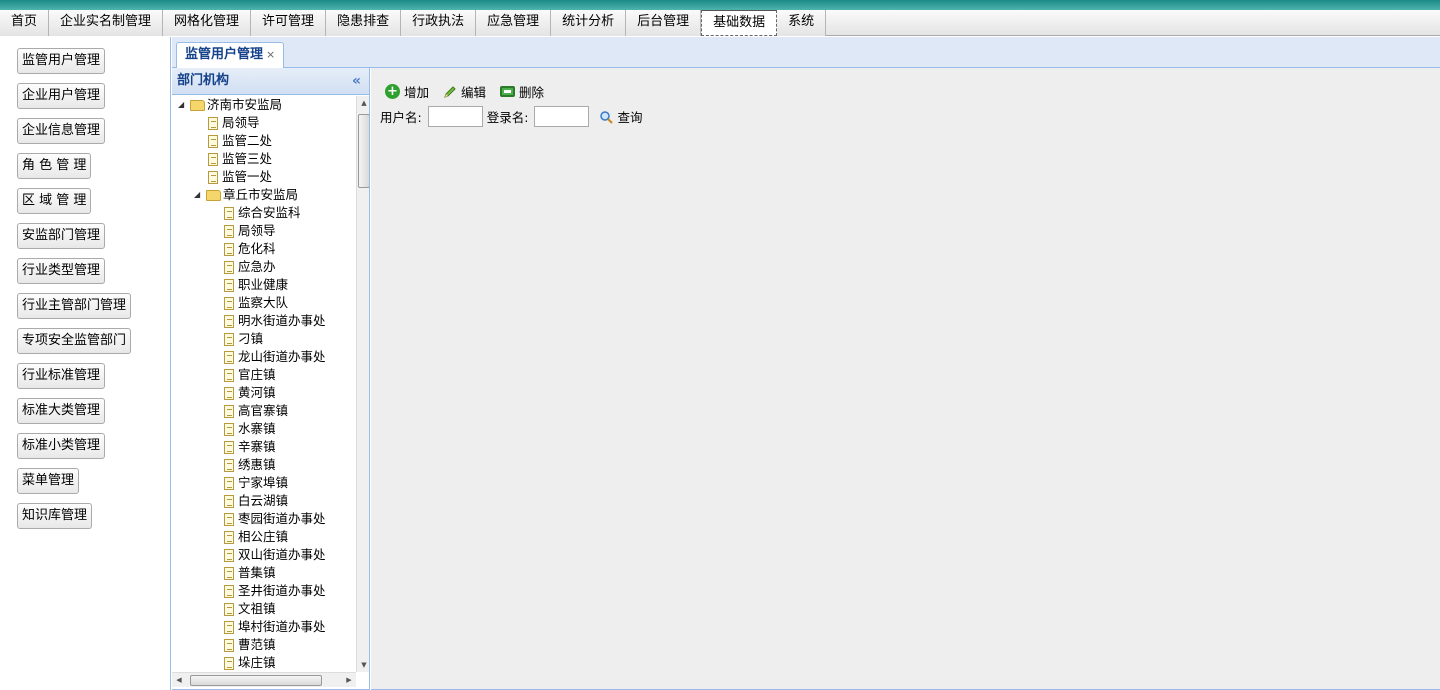 The height and width of the screenshot is (690, 1440). What do you see at coordinates (61, 376) in the screenshot?
I see `sidebar-item-9: 行业标准管理` at bounding box center [61, 376].